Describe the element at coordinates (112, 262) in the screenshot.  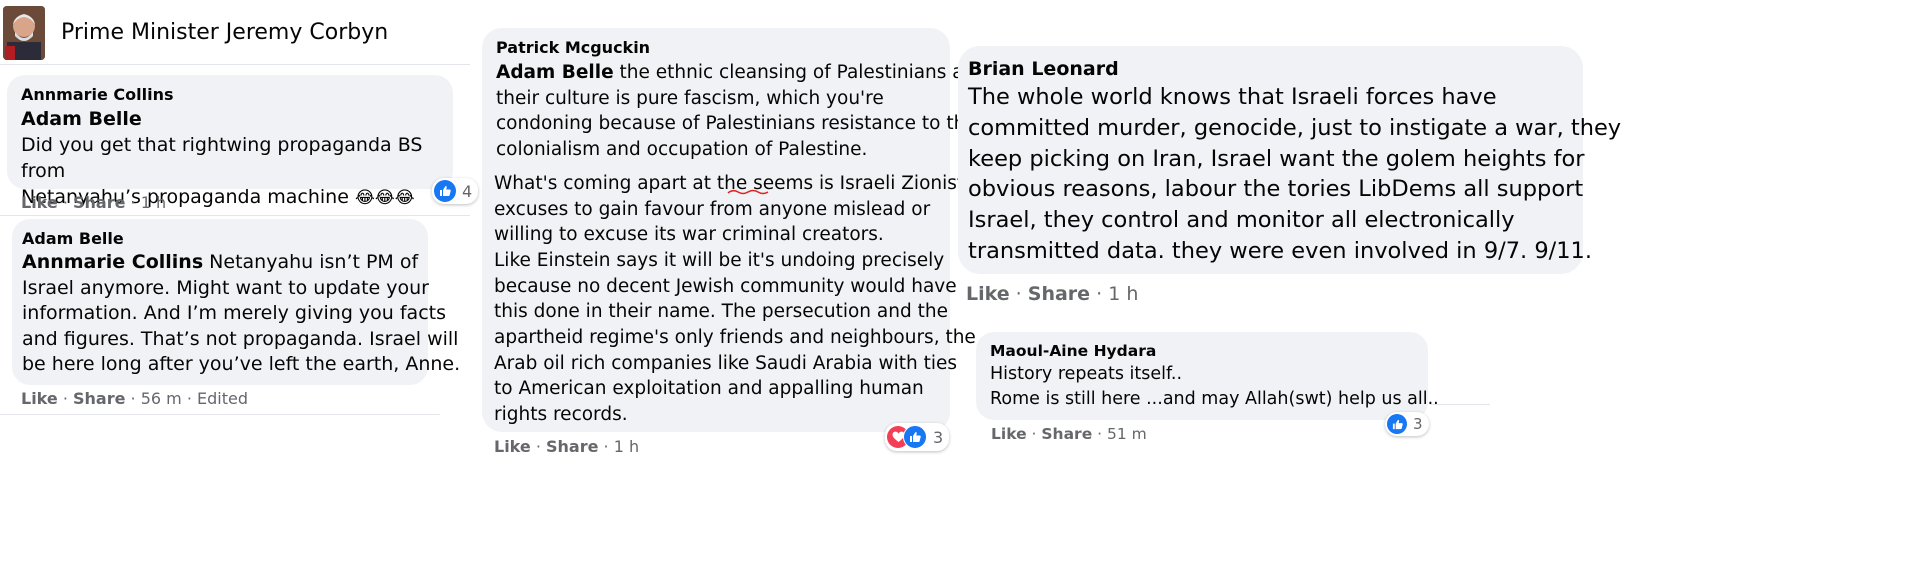
I see `mention-link: Annmarie Collins` at that location.